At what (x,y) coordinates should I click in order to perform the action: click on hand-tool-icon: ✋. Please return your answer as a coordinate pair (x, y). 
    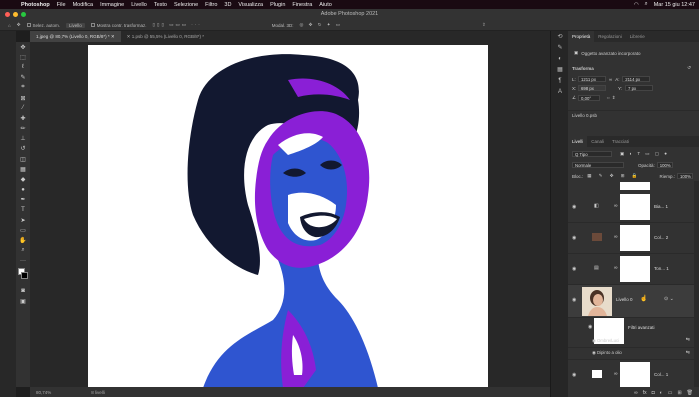
    Looking at the image, I should click on (23, 241).